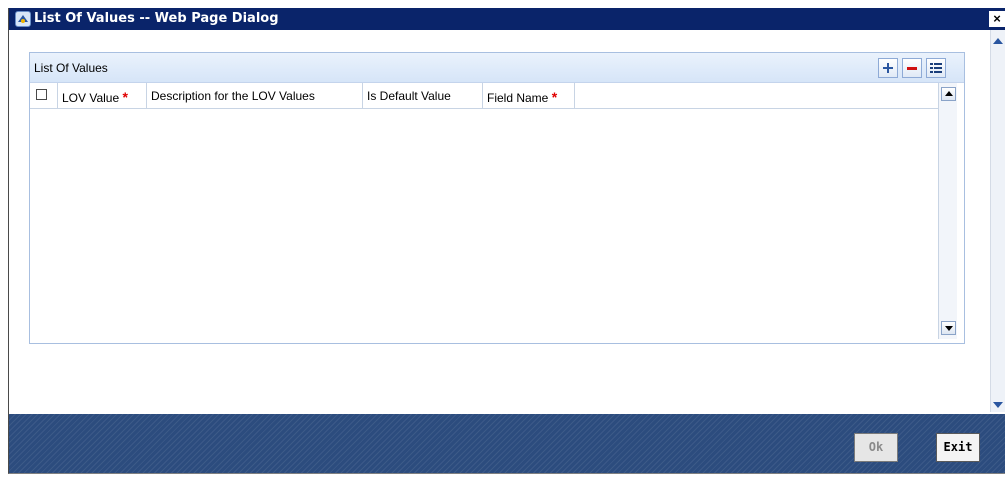  I want to click on column-header-lov-value: LOV Value *, so click(102, 95).